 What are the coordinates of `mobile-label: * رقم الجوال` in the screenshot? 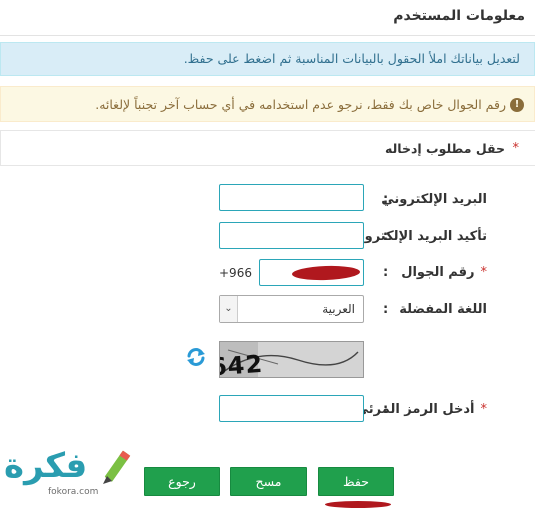 It's located at (444, 272).